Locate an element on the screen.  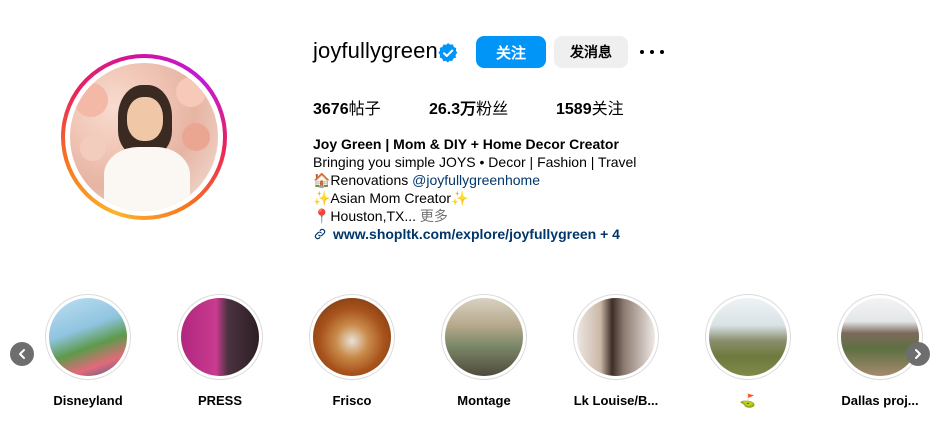
highlight-label: Frisco is located at coordinates (352, 400).